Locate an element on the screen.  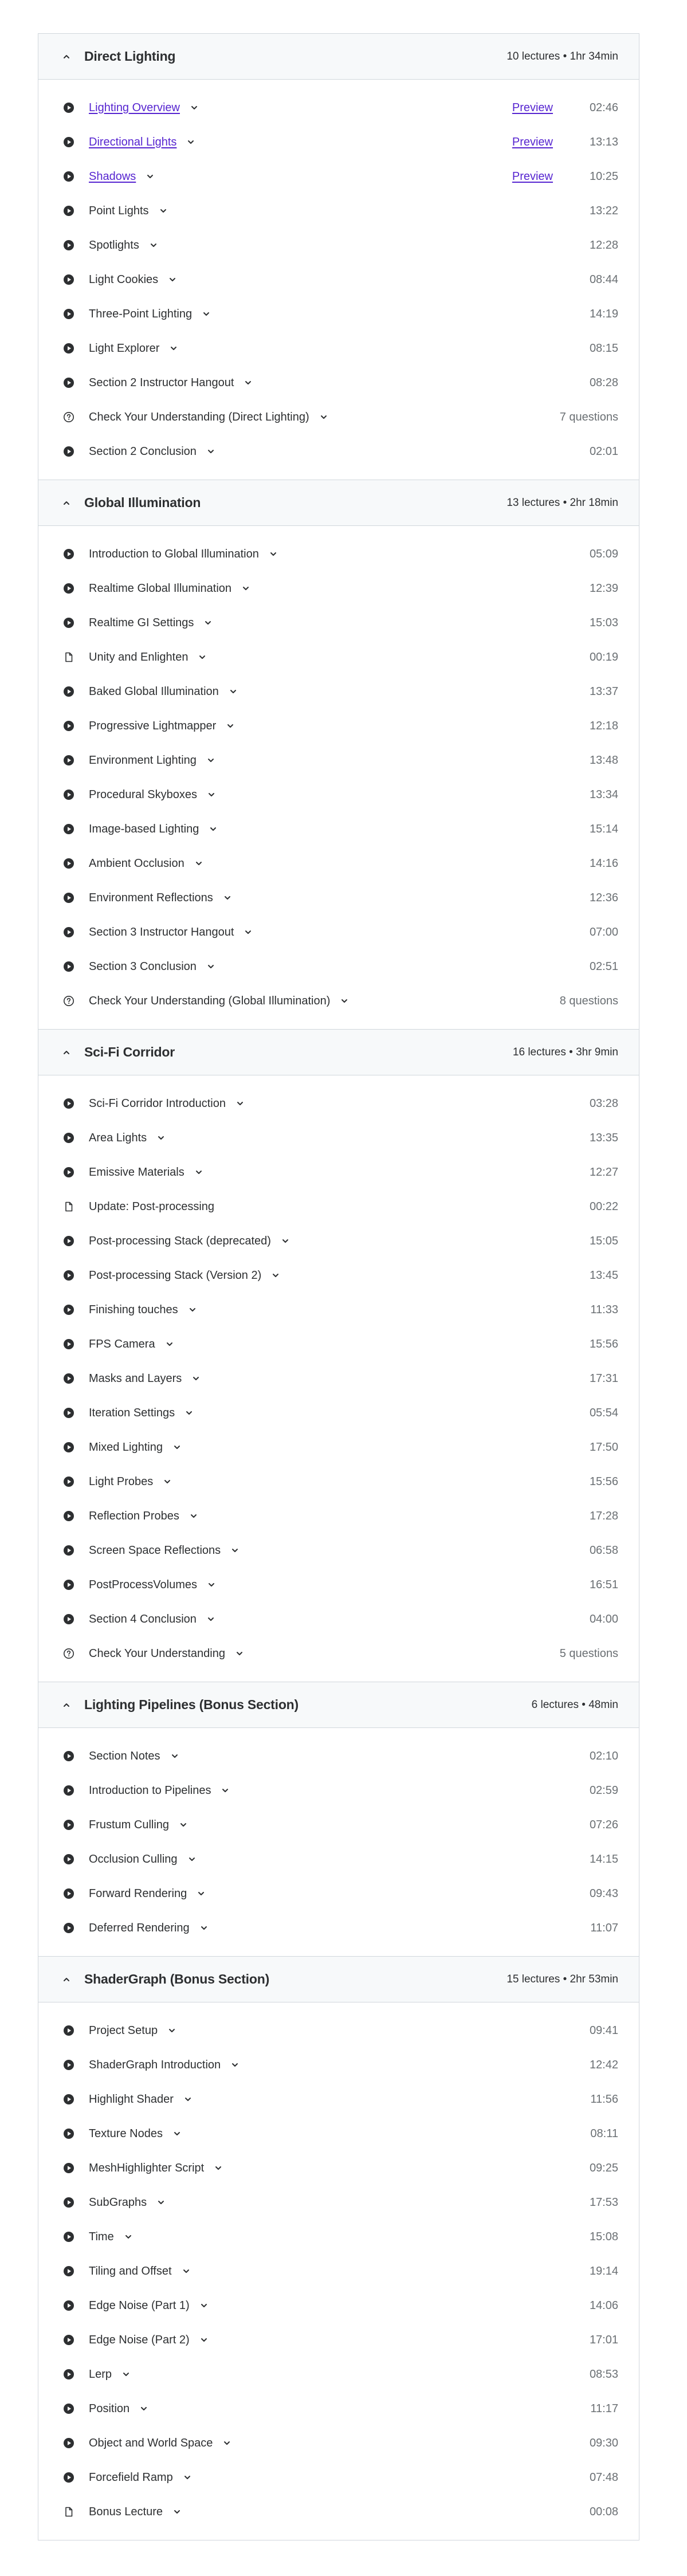
lecture-item: Image-based Lighting 15:14 is located at coordinates (338, 829).